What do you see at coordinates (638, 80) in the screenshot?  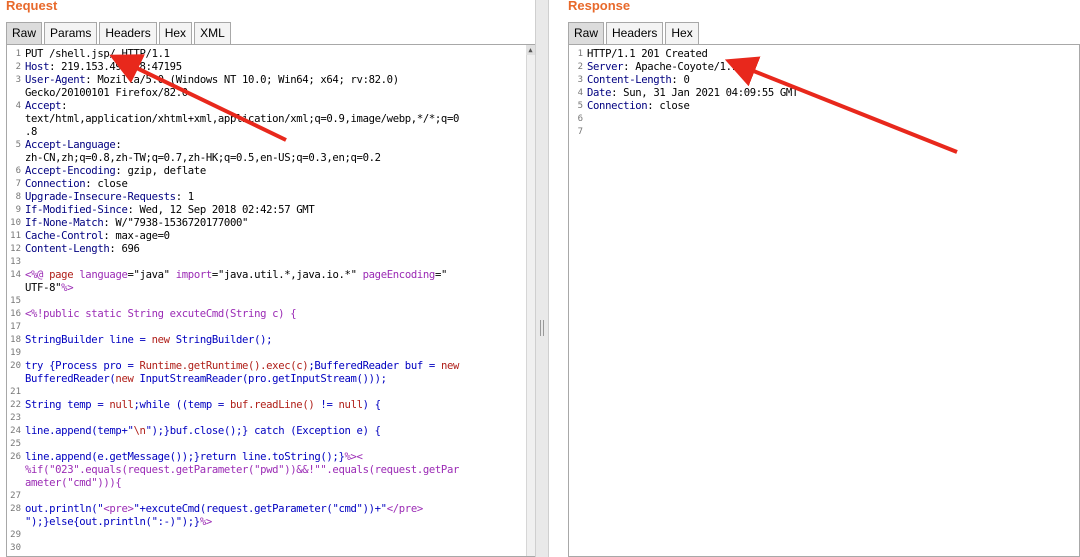 I see `code-line: Content-Length: 0` at bounding box center [638, 80].